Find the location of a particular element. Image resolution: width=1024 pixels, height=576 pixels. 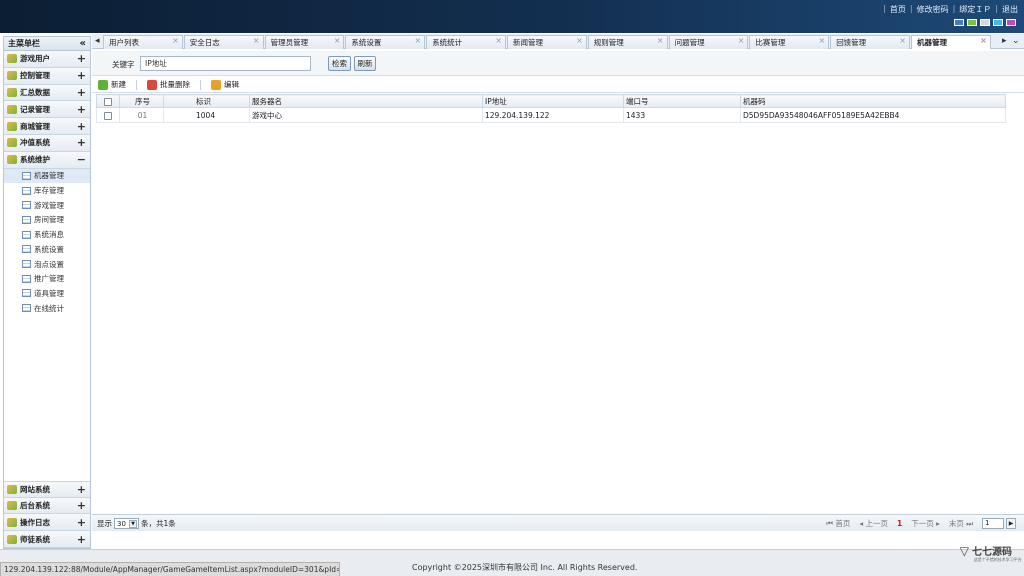

tab: 新闻管理 × is located at coordinates (547, 42).